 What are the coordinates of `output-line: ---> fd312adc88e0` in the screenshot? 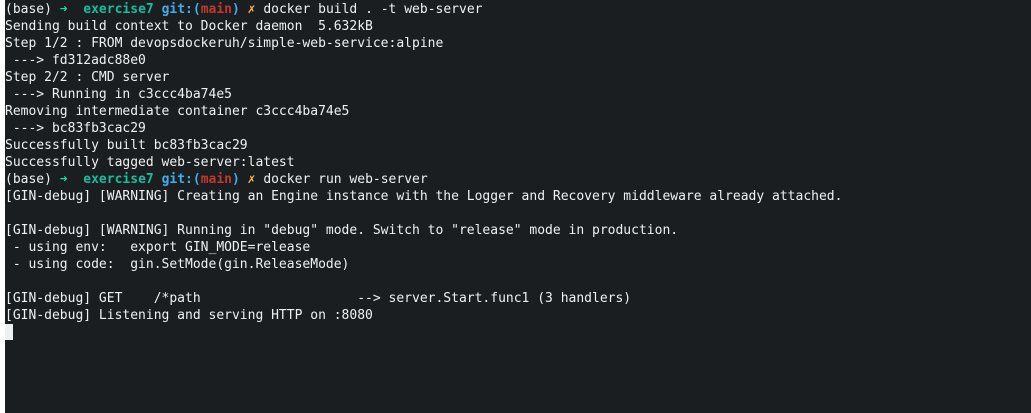 It's located at (75, 60).